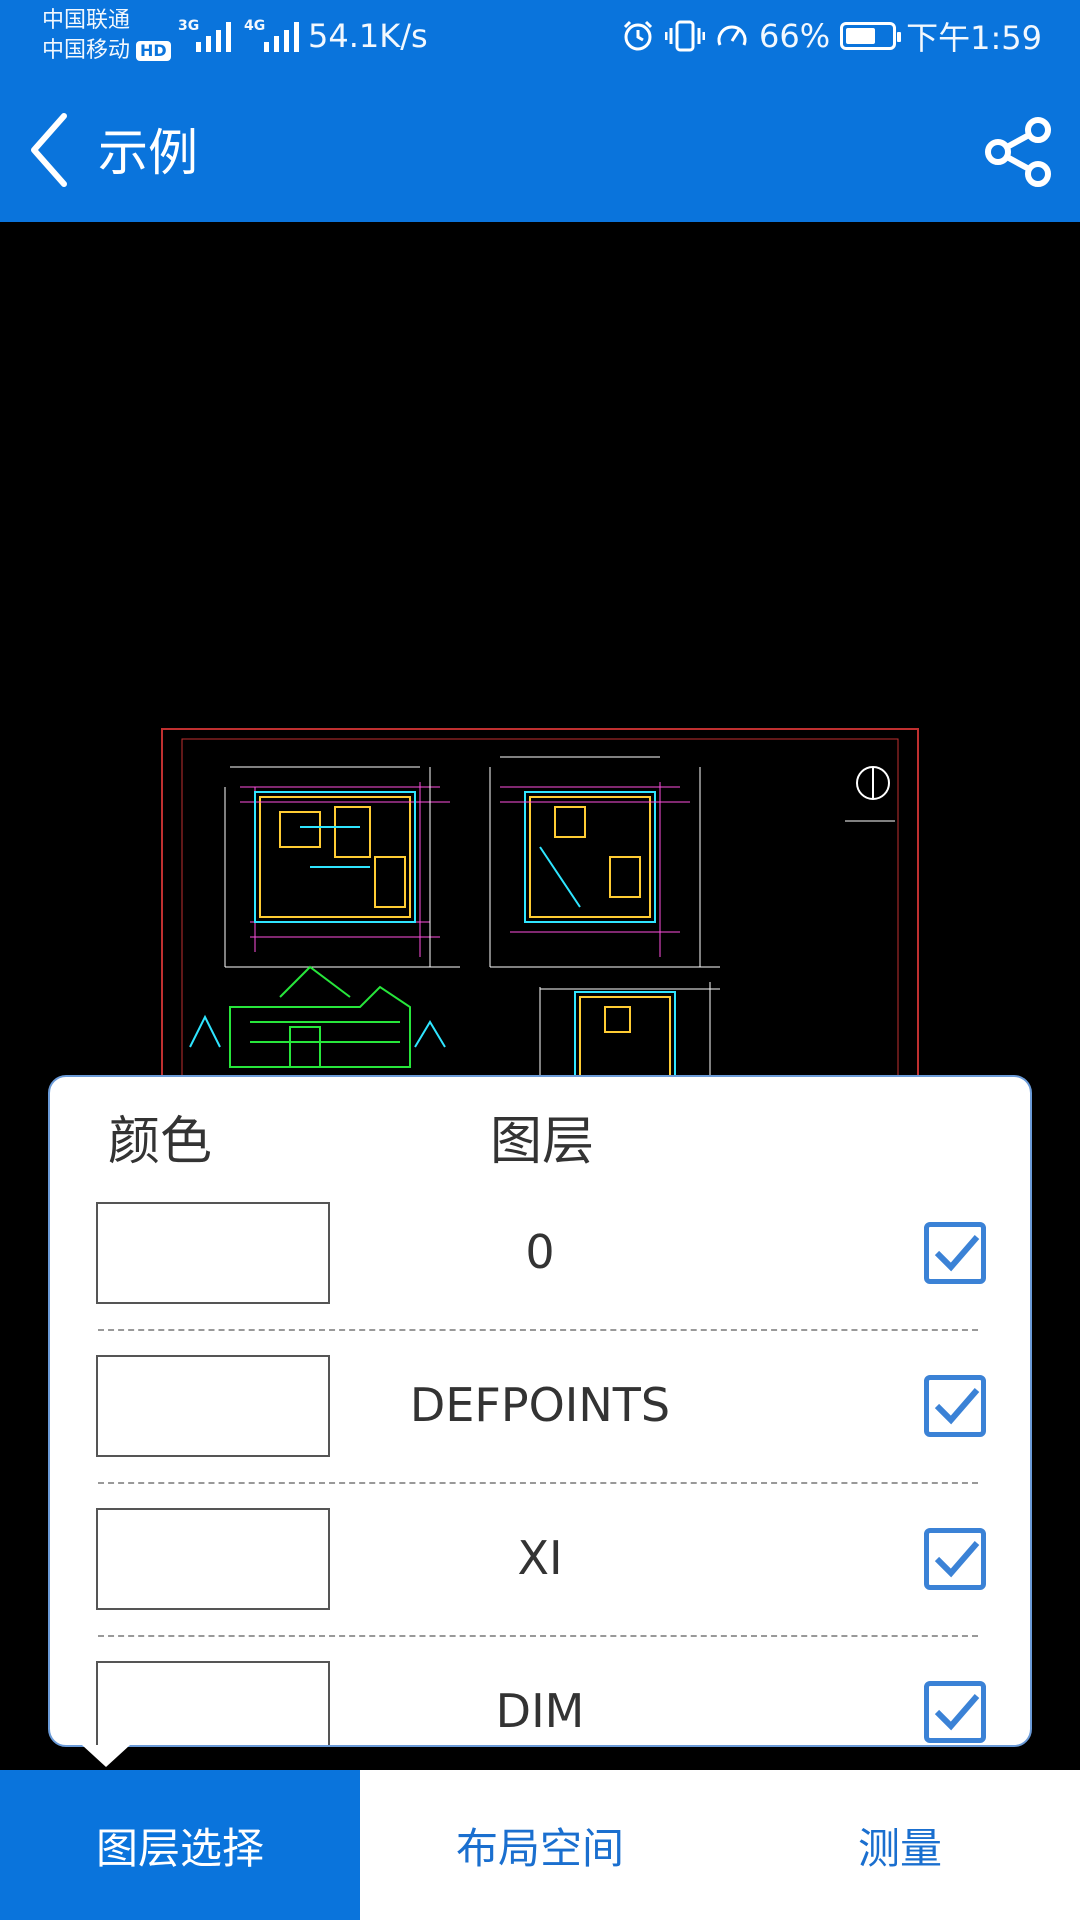  I want to click on carrier-info: 中国联通 中国移动 HD, so click(106, 36).